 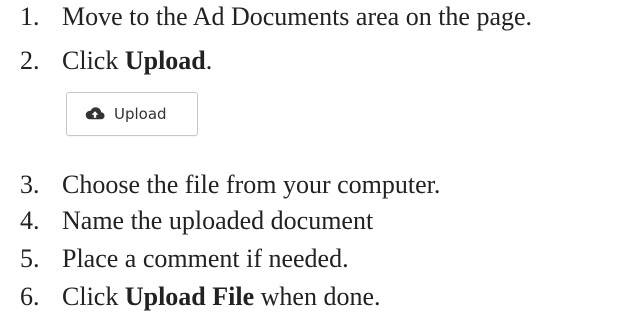 What do you see at coordinates (317, 296) in the screenshot?
I see `step-text-suffix: when done.` at bounding box center [317, 296].